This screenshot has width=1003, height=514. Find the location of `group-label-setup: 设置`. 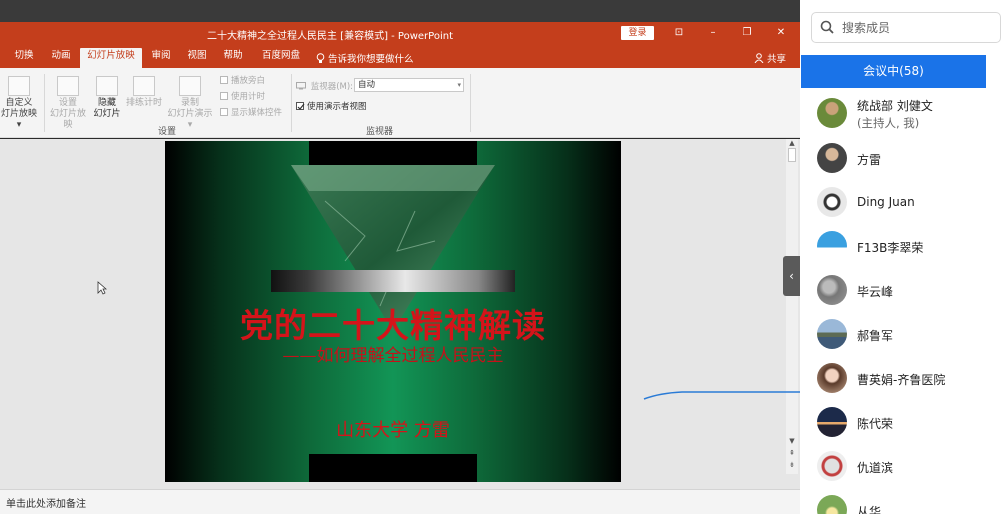

group-label-setup: 设置 is located at coordinates (167, 132).